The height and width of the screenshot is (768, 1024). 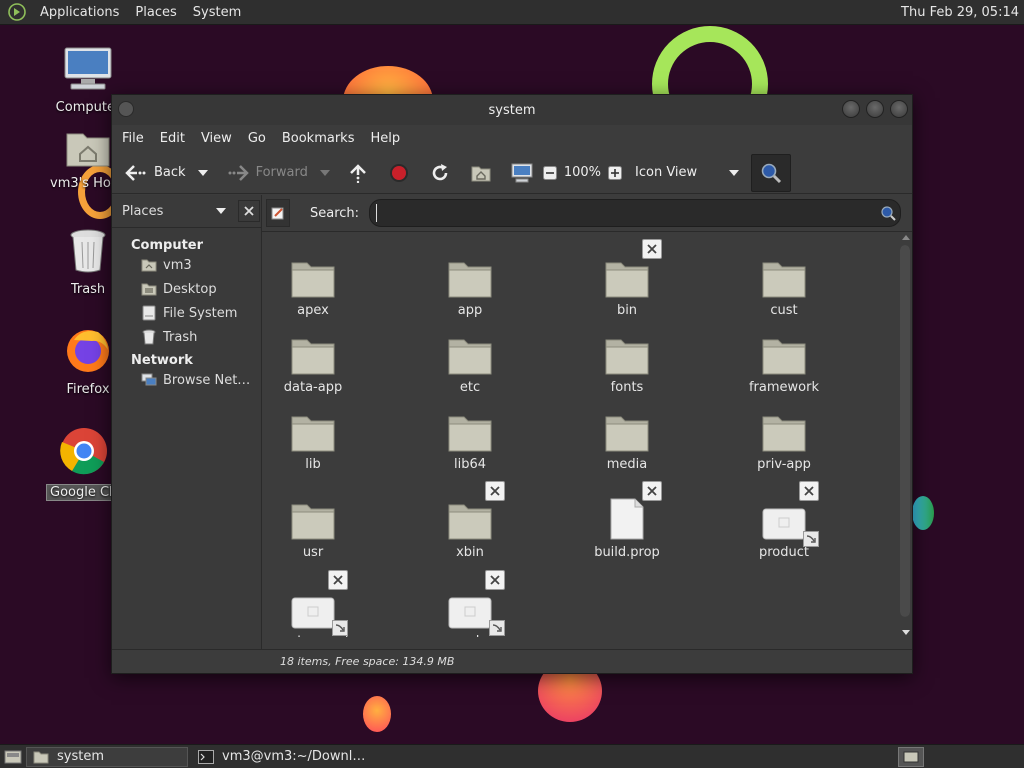 I want to click on sidebar-item-label: Desktop, so click(x=190, y=289).